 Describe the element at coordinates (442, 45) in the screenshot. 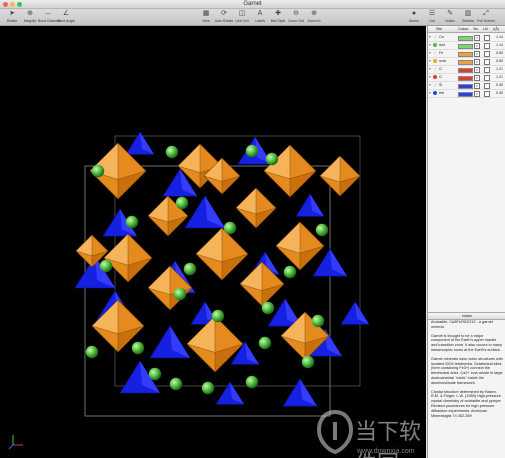

I see `atom-name: dod` at that location.